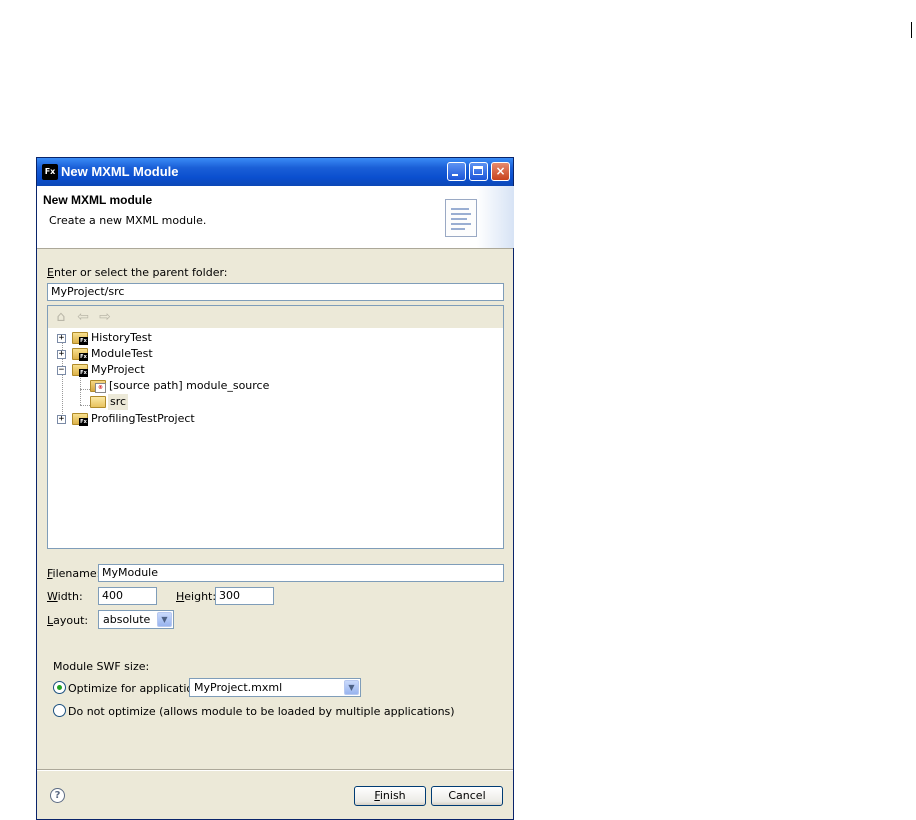 The image size is (916, 820). I want to click on layout-select-value: absolute, so click(127, 619).